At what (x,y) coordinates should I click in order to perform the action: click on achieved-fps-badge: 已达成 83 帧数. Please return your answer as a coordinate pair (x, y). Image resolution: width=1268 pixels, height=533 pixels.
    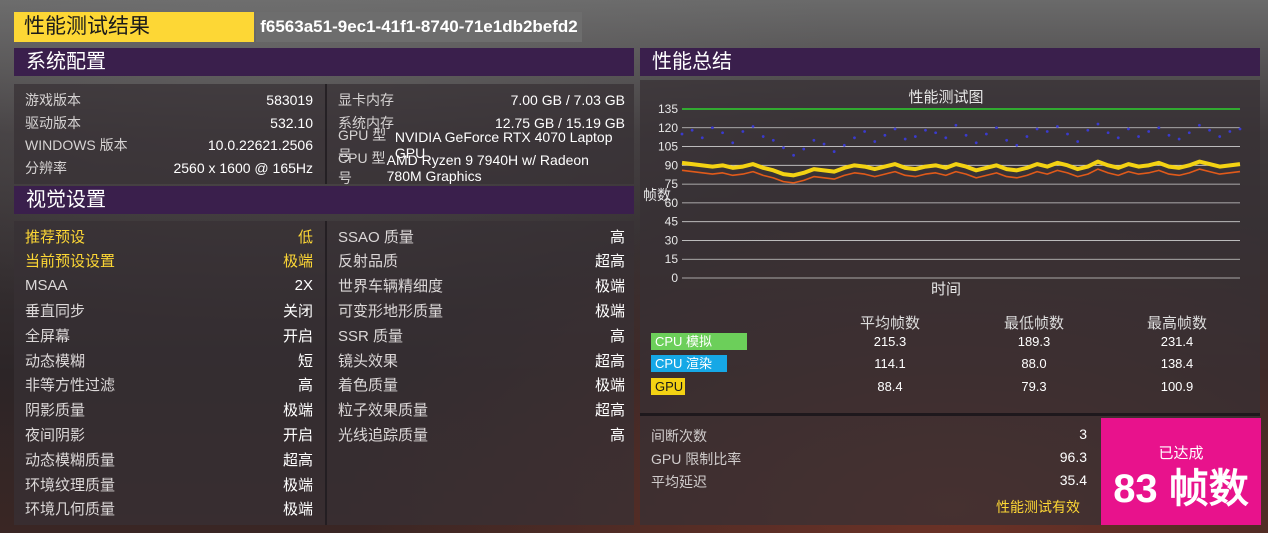
    Looking at the image, I should click on (1181, 471).